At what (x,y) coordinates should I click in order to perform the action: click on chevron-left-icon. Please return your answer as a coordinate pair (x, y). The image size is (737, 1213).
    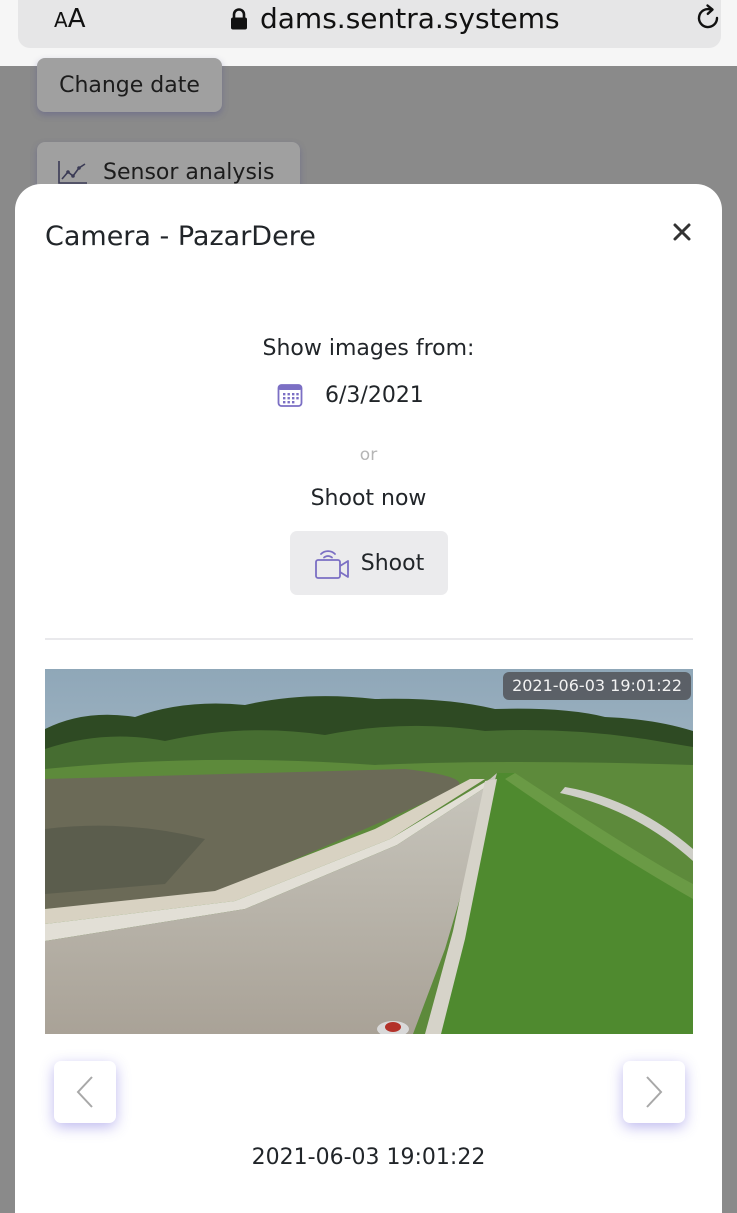
    Looking at the image, I should click on (84, 1092).